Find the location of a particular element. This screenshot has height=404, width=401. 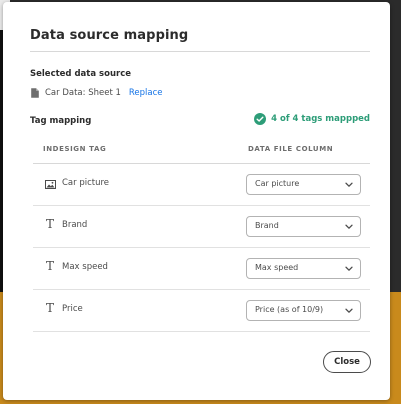

tag-name: Car picture is located at coordinates (86, 183).